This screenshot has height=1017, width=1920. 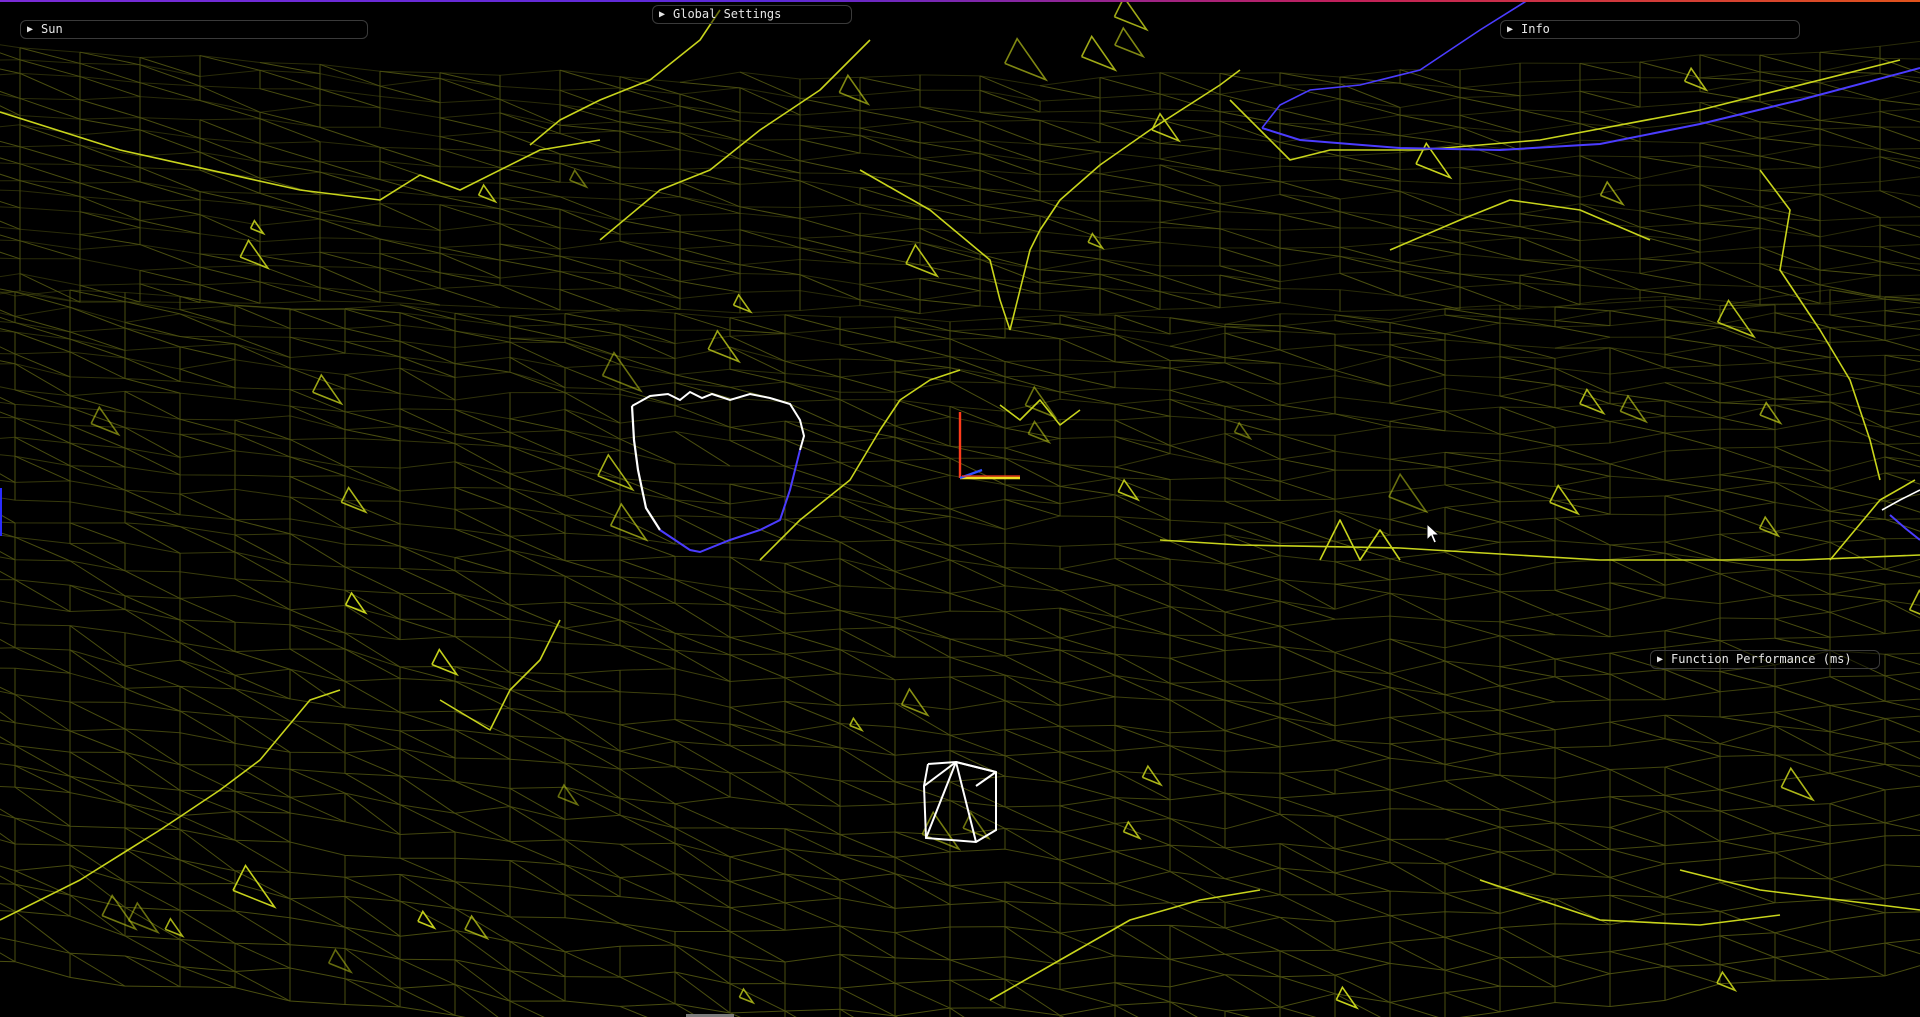 I want to click on window-top-edge, so click(x=960, y=1).